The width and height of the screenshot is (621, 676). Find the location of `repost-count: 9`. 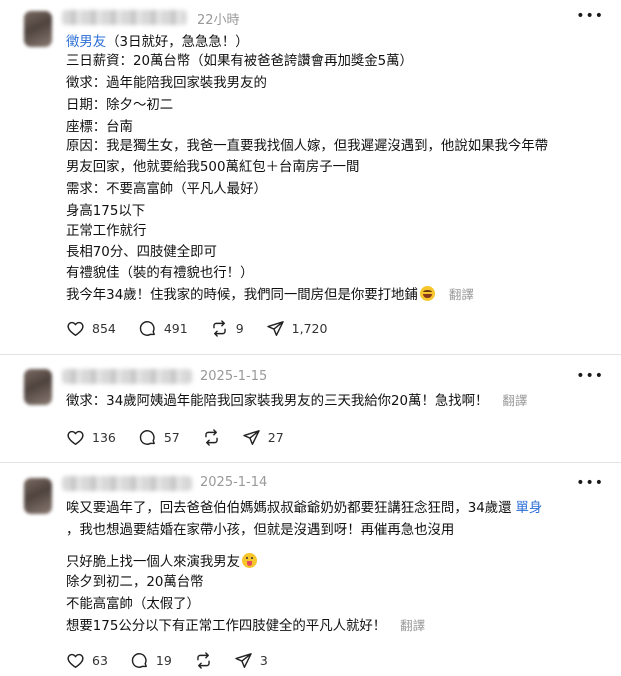

repost-count: 9 is located at coordinates (239, 328).